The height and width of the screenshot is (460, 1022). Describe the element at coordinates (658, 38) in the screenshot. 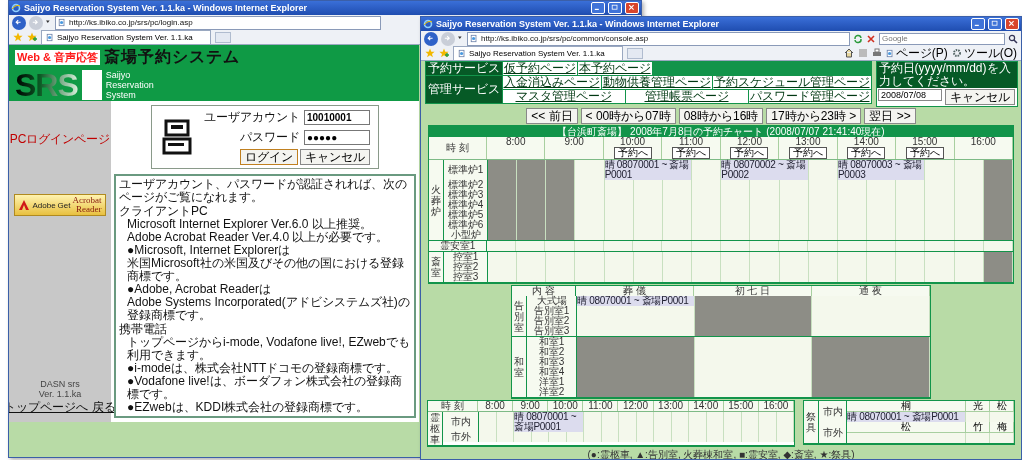

I see `address-field: http://ks.ibiko.co.jp/srs/pc/common/console.asp` at that location.